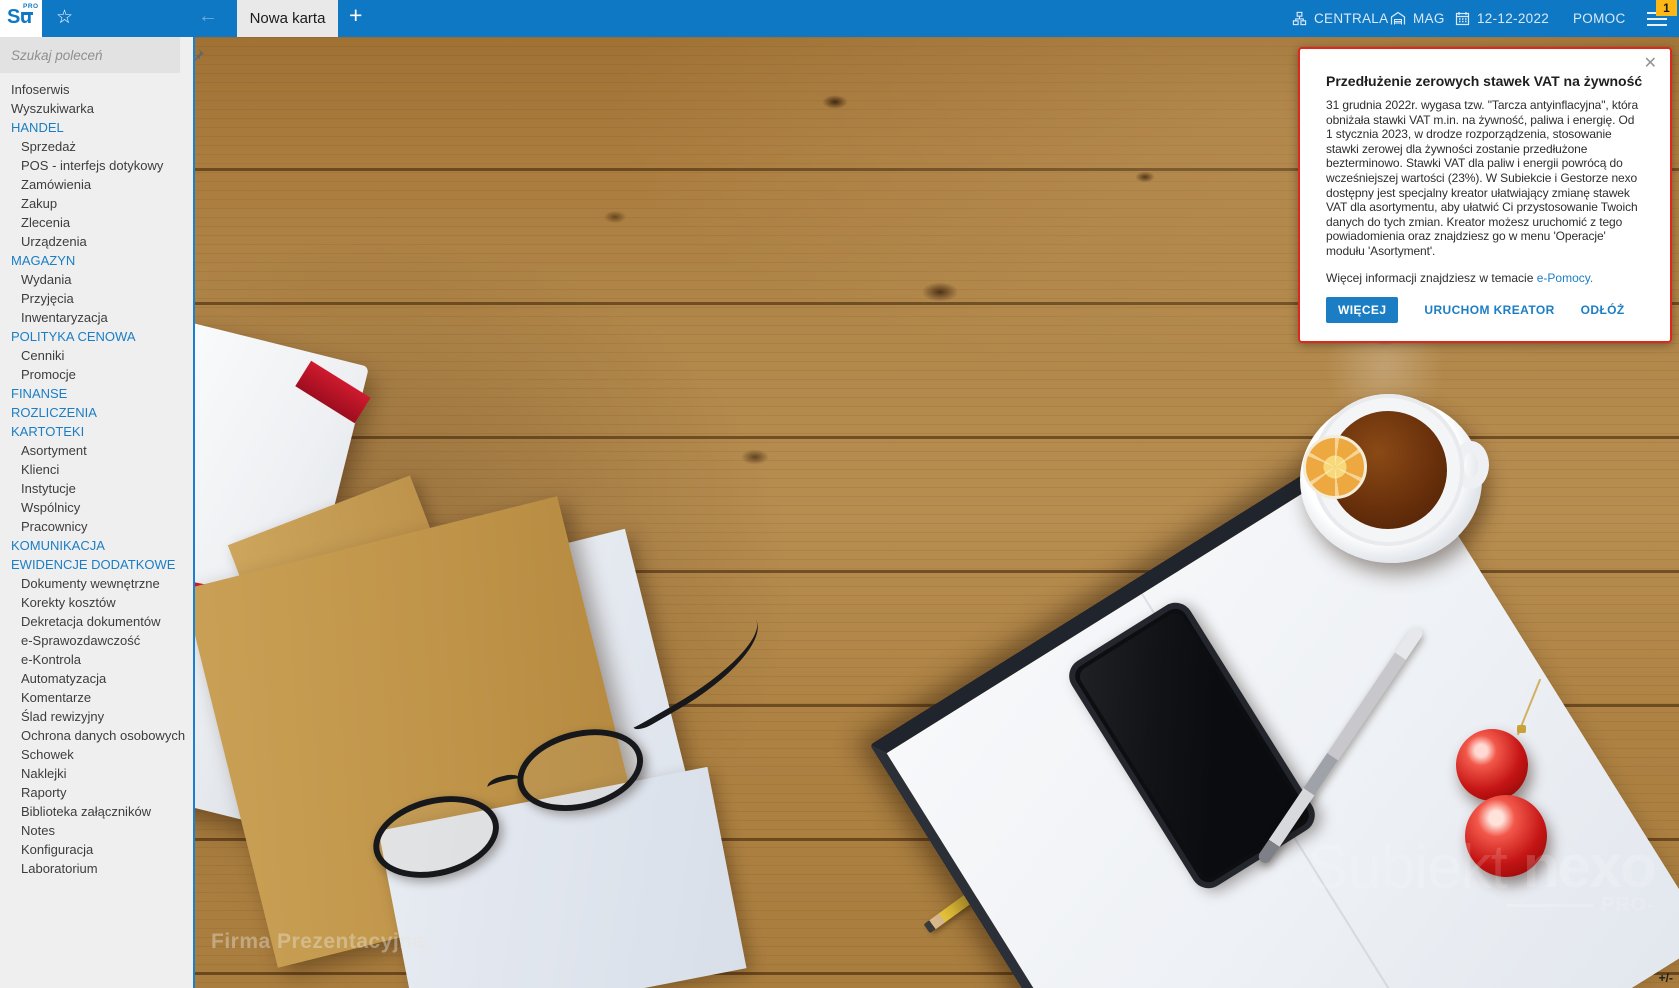  Describe the element at coordinates (96, 469) in the screenshot. I see `sidebar-item-klienci: Klienci` at that location.